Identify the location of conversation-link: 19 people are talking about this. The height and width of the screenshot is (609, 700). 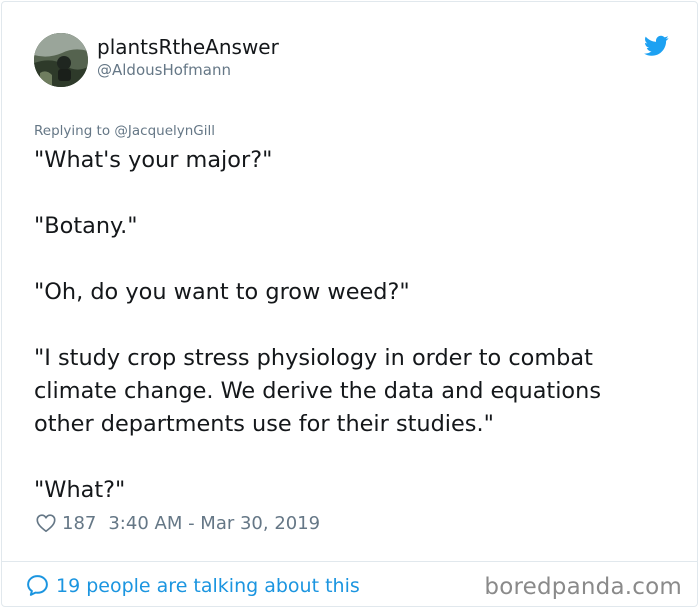
(192, 585).